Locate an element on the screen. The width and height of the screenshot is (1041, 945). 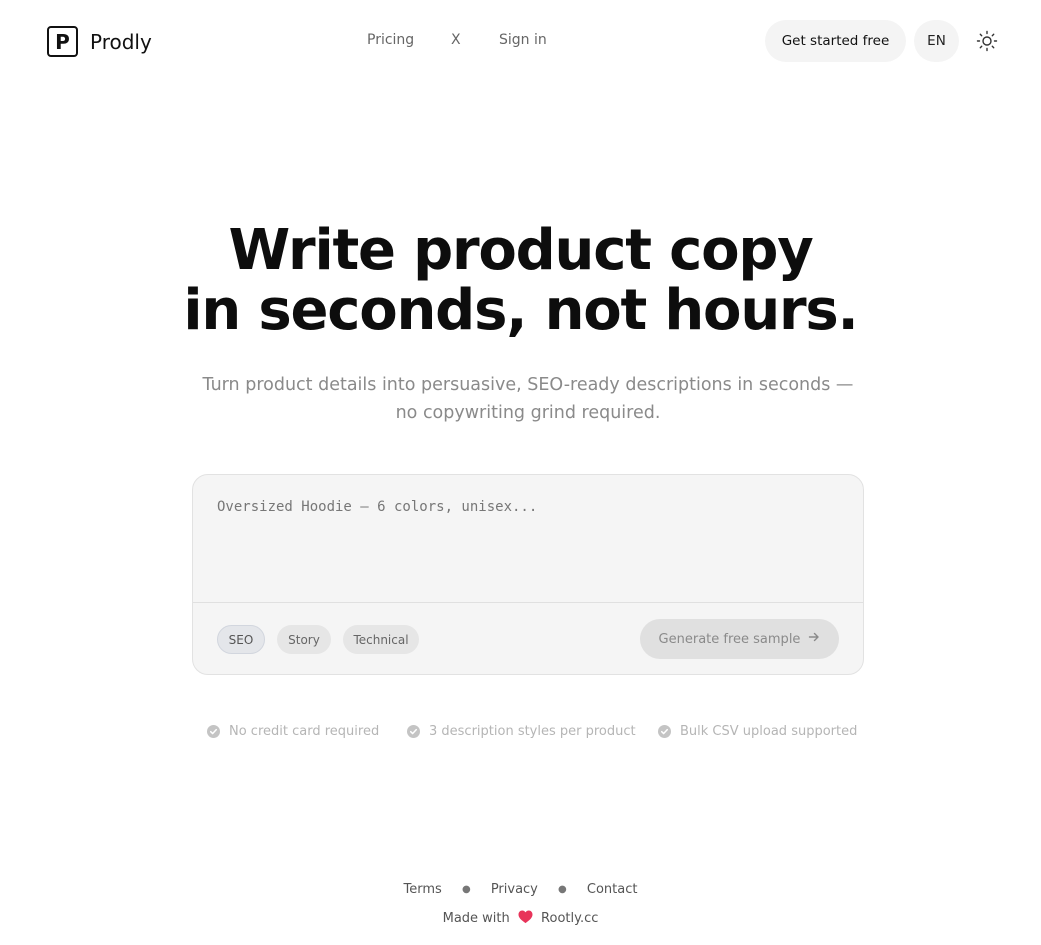
logo: P Prodly is located at coordinates (99, 41).